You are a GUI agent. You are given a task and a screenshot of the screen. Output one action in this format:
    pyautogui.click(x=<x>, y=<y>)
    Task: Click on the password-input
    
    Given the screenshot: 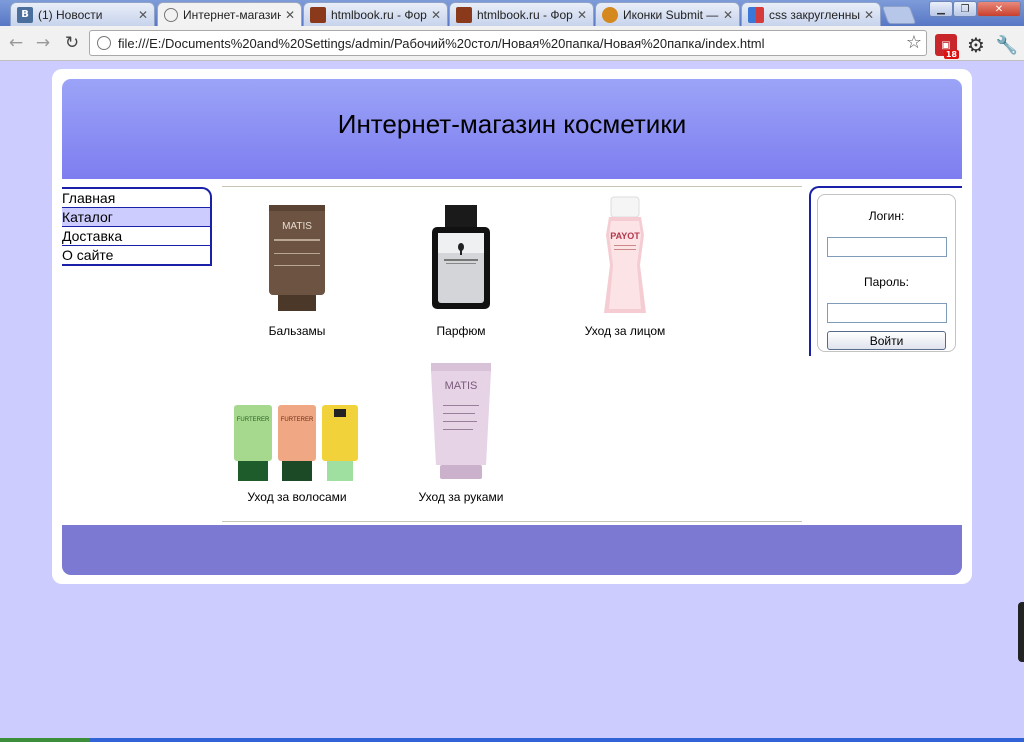 What is the action you would take?
    pyautogui.click(x=887, y=313)
    